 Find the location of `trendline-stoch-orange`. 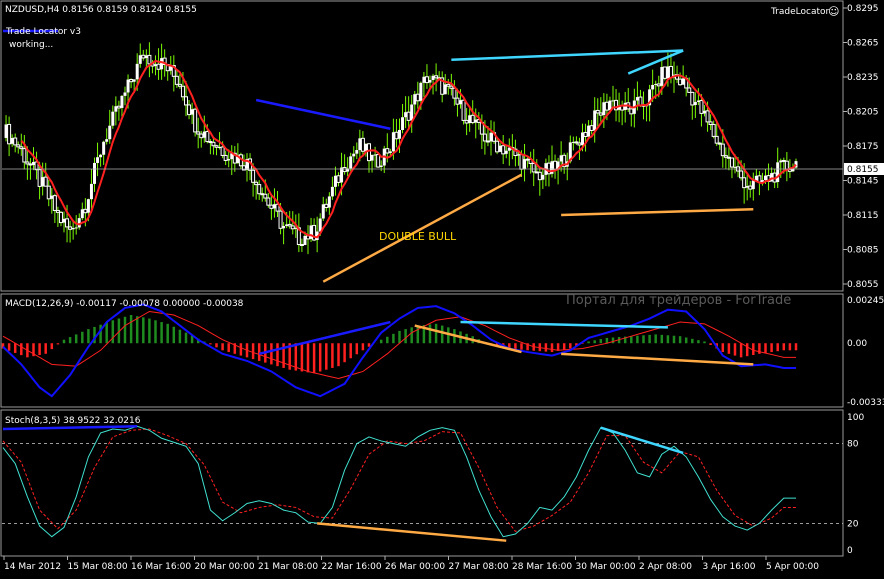

trendline-stoch-orange is located at coordinates (412, 532).